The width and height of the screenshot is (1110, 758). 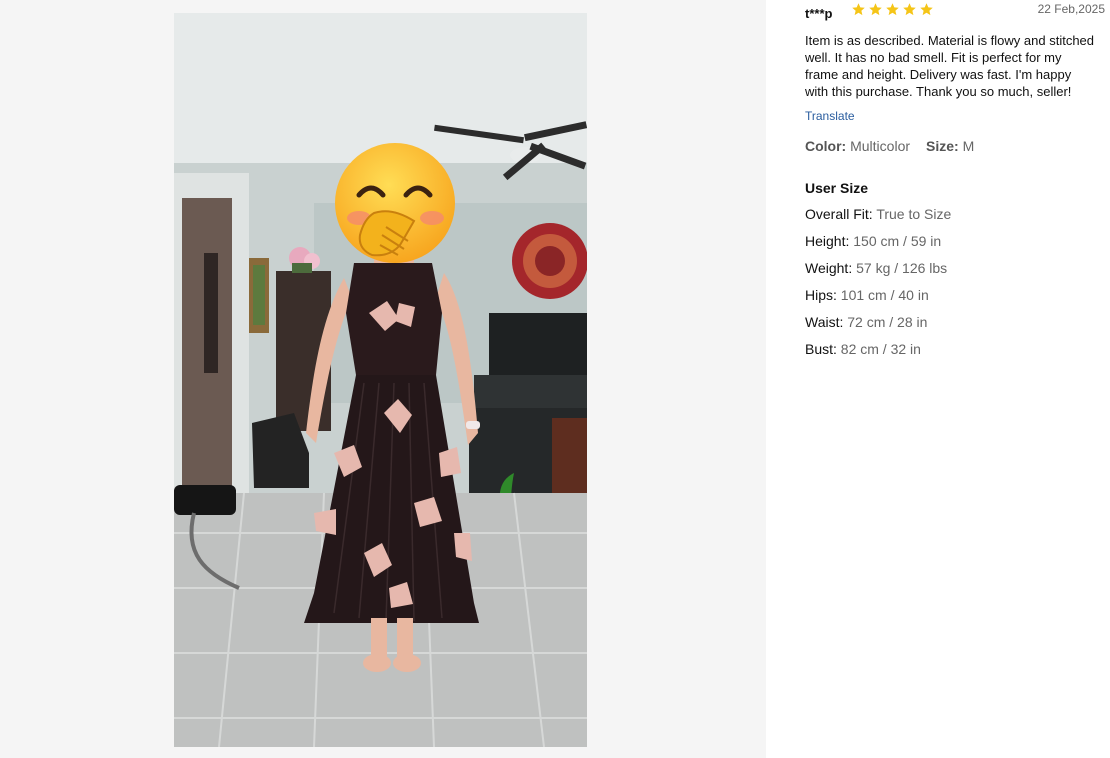 I want to click on size-value: M, so click(x=968, y=146).